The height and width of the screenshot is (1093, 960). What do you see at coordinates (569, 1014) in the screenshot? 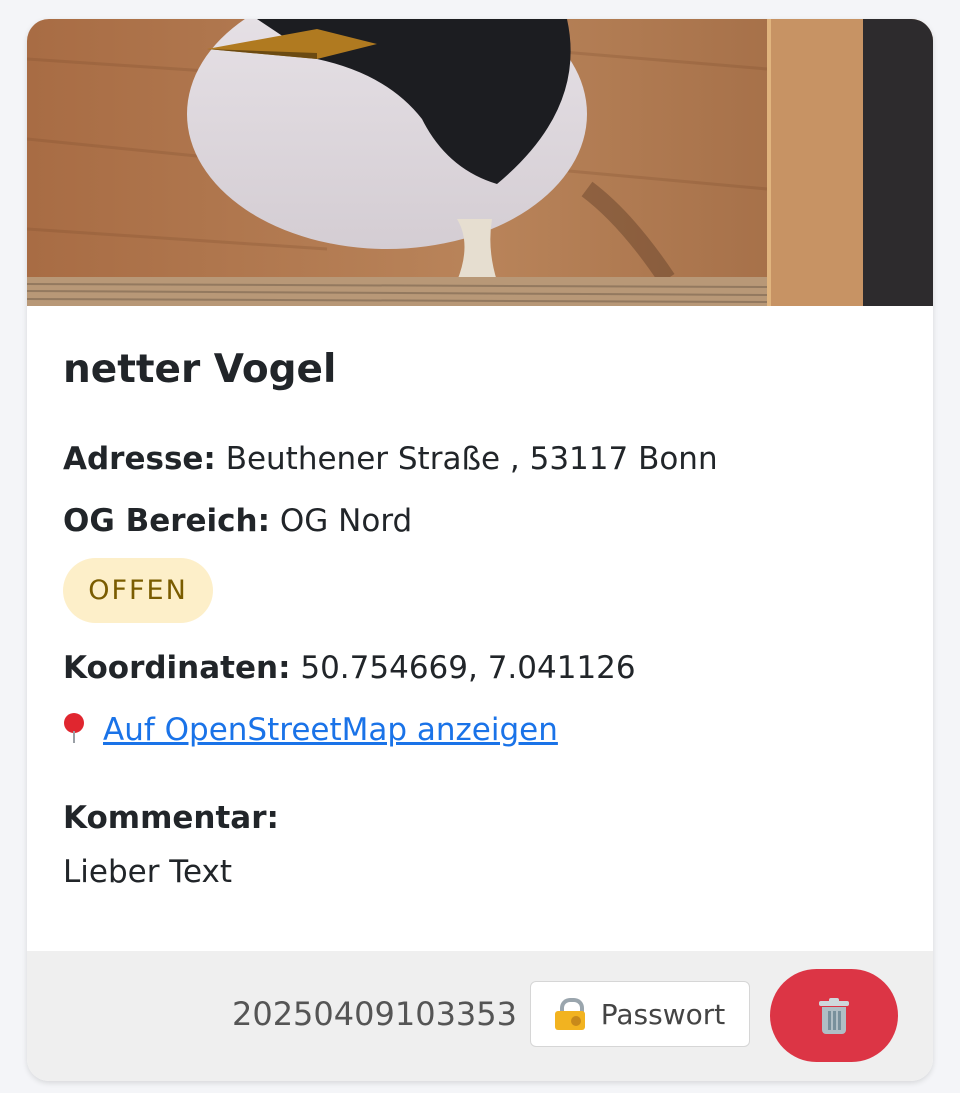
I see `lock-icon` at bounding box center [569, 1014].